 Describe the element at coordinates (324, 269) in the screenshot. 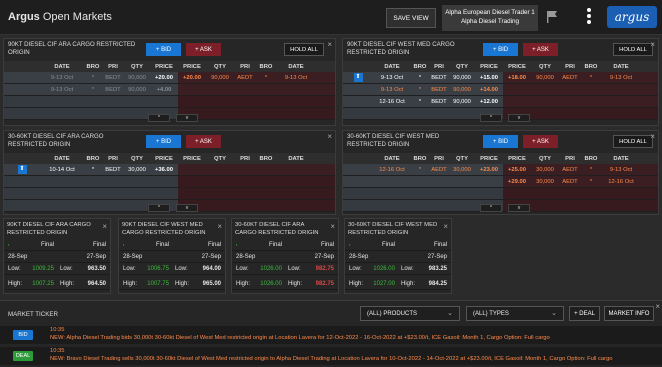

I see `value: 982.75` at that location.